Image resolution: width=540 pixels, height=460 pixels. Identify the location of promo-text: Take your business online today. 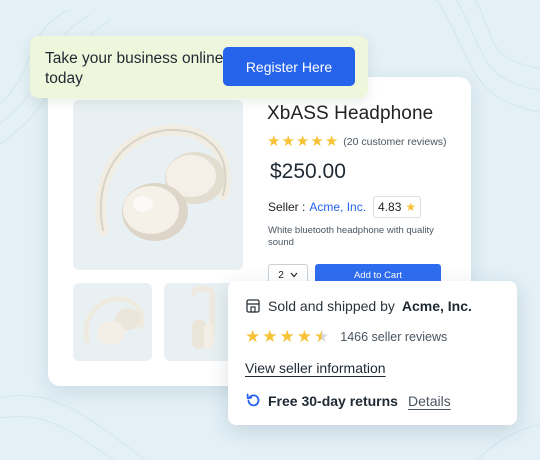
(134, 68).